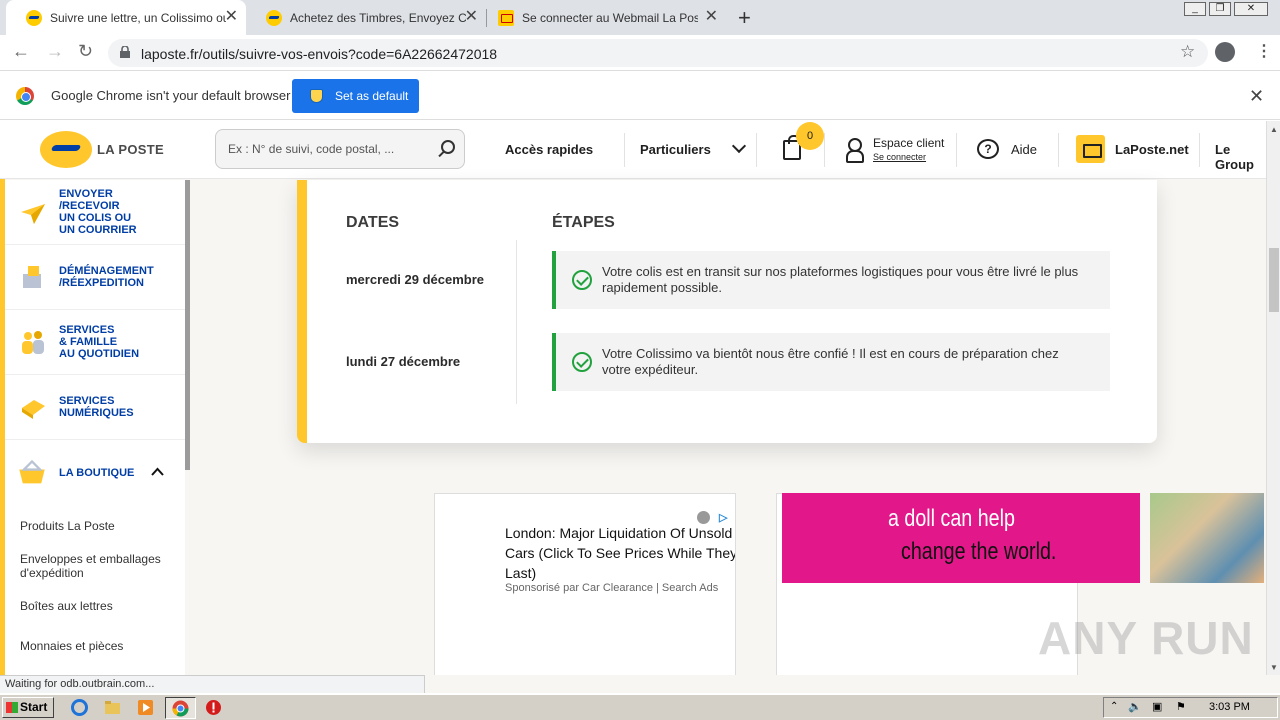  What do you see at coordinates (739, 146) in the screenshot?
I see `chevron-down-icon` at bounding box center [739, 146].